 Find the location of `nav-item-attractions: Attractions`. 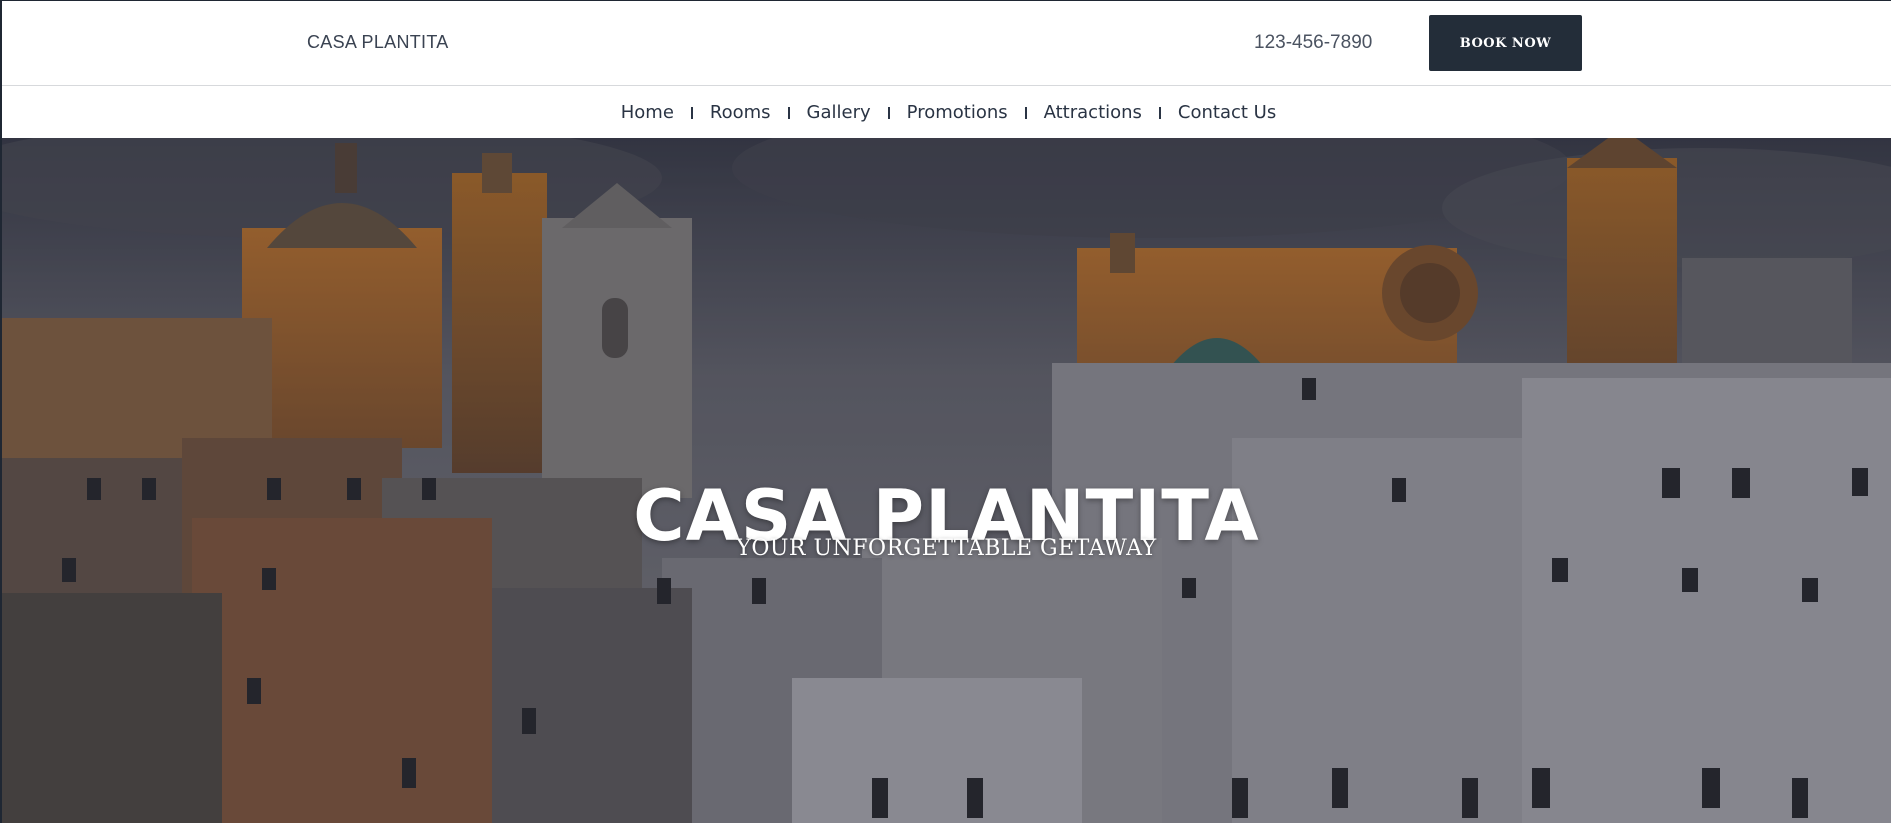

nav-item-attractions: Attractions is located at coordinates (1093, 112).